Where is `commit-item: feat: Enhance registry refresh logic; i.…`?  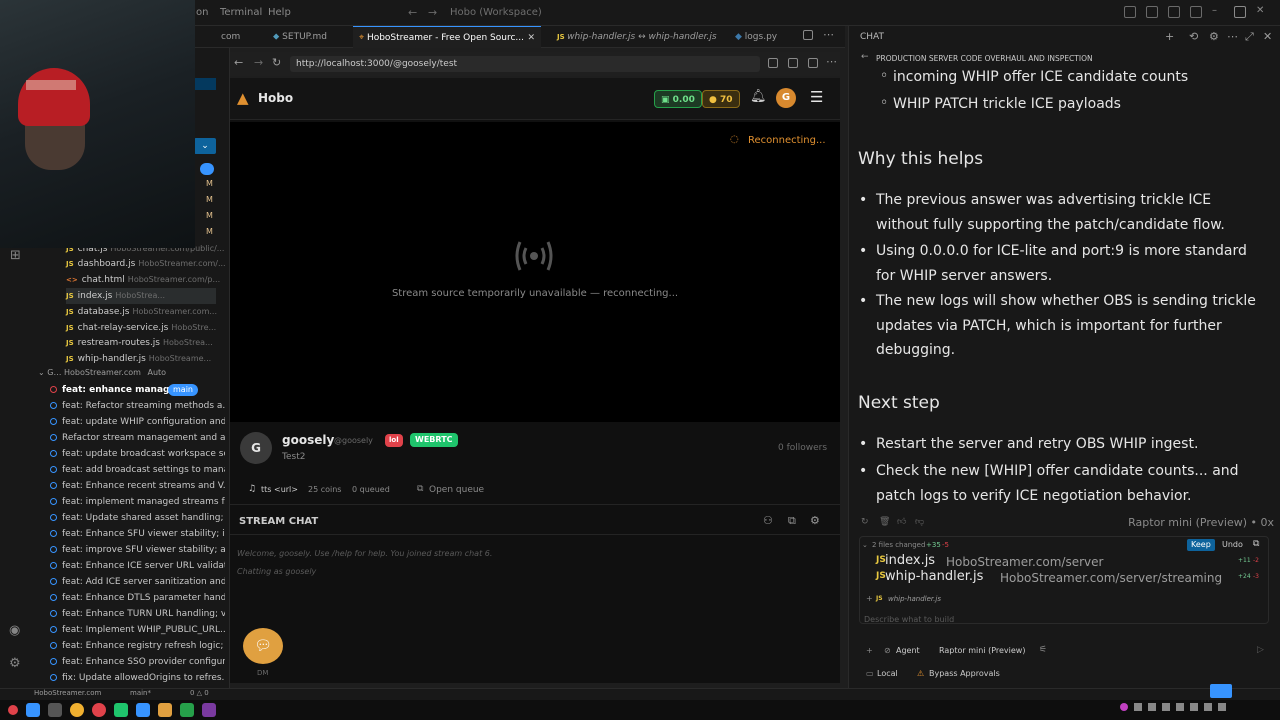
commit-item: feat: Enhance registry refresh logic; i.… is located at coordinates (137, 646).